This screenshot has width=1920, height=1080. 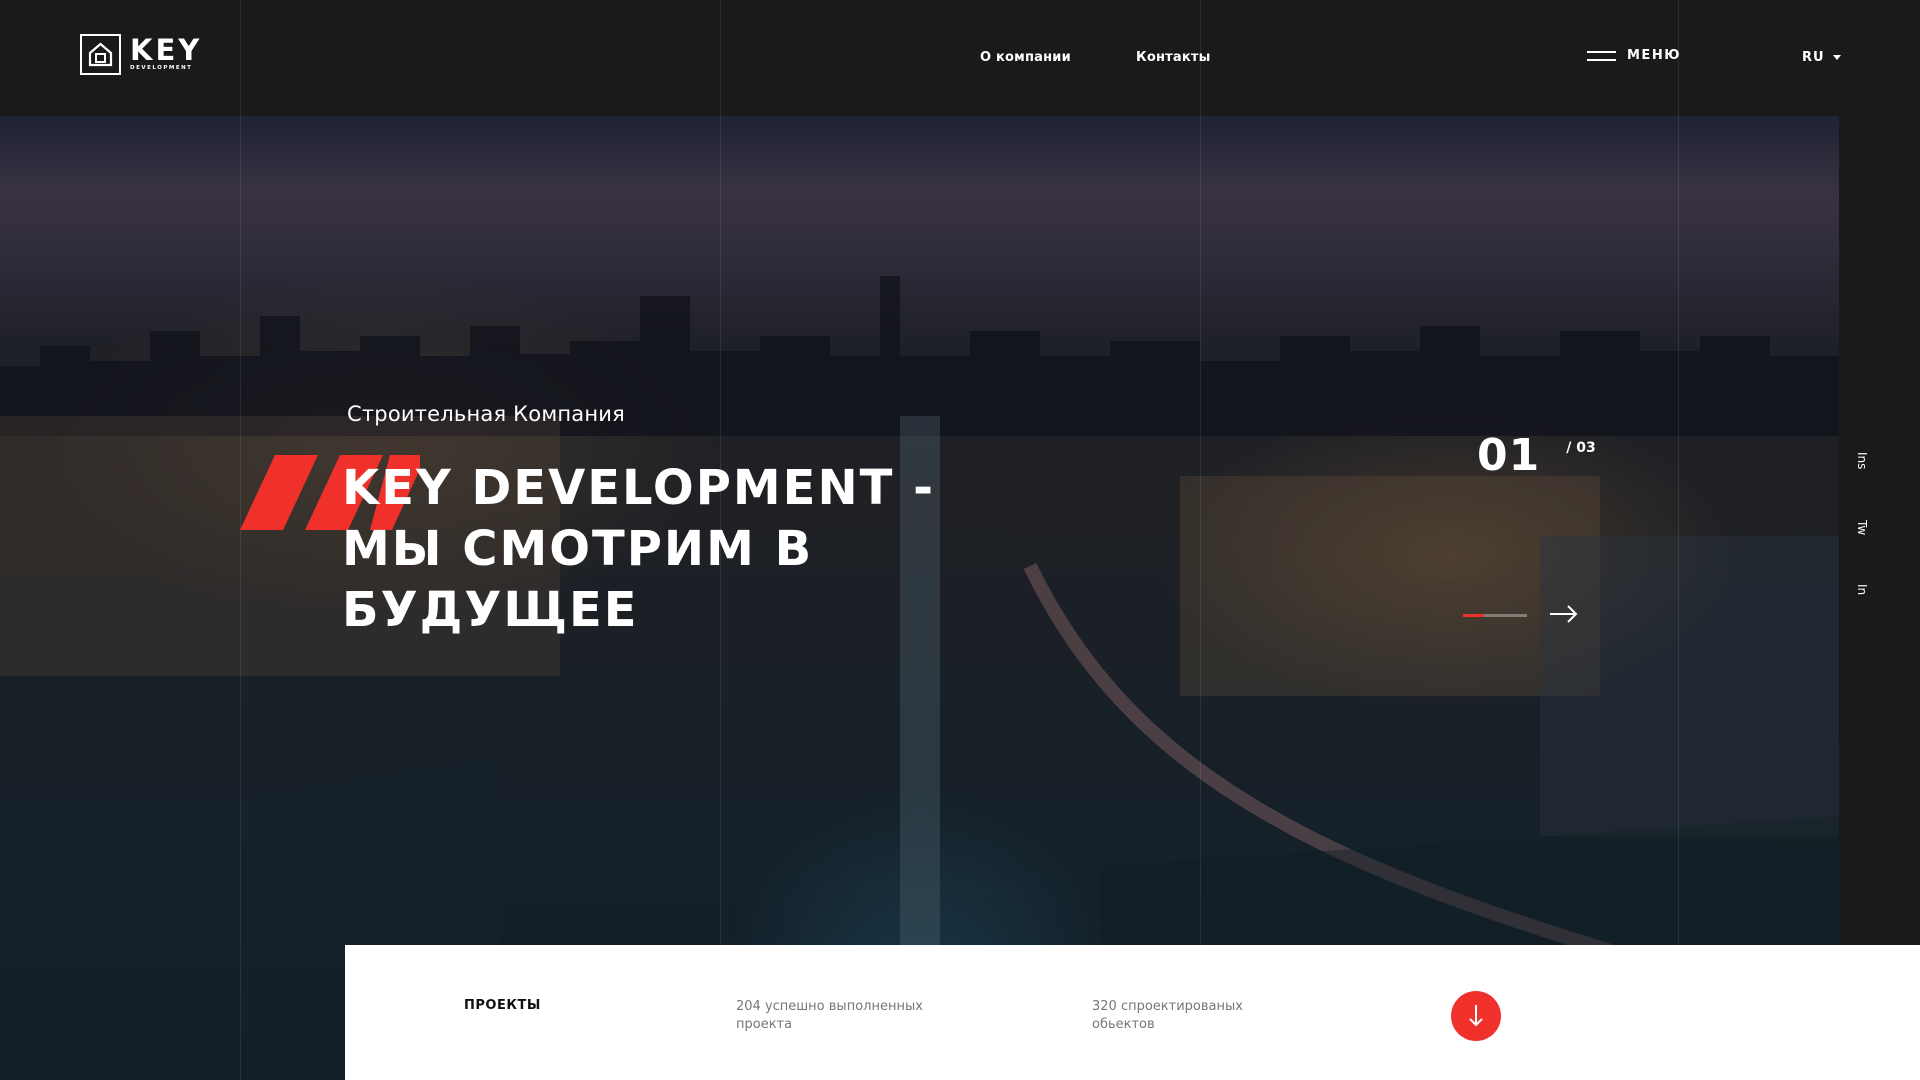 I want to click on menu-button: МЕНЮ, so click(x=1634, y=55).